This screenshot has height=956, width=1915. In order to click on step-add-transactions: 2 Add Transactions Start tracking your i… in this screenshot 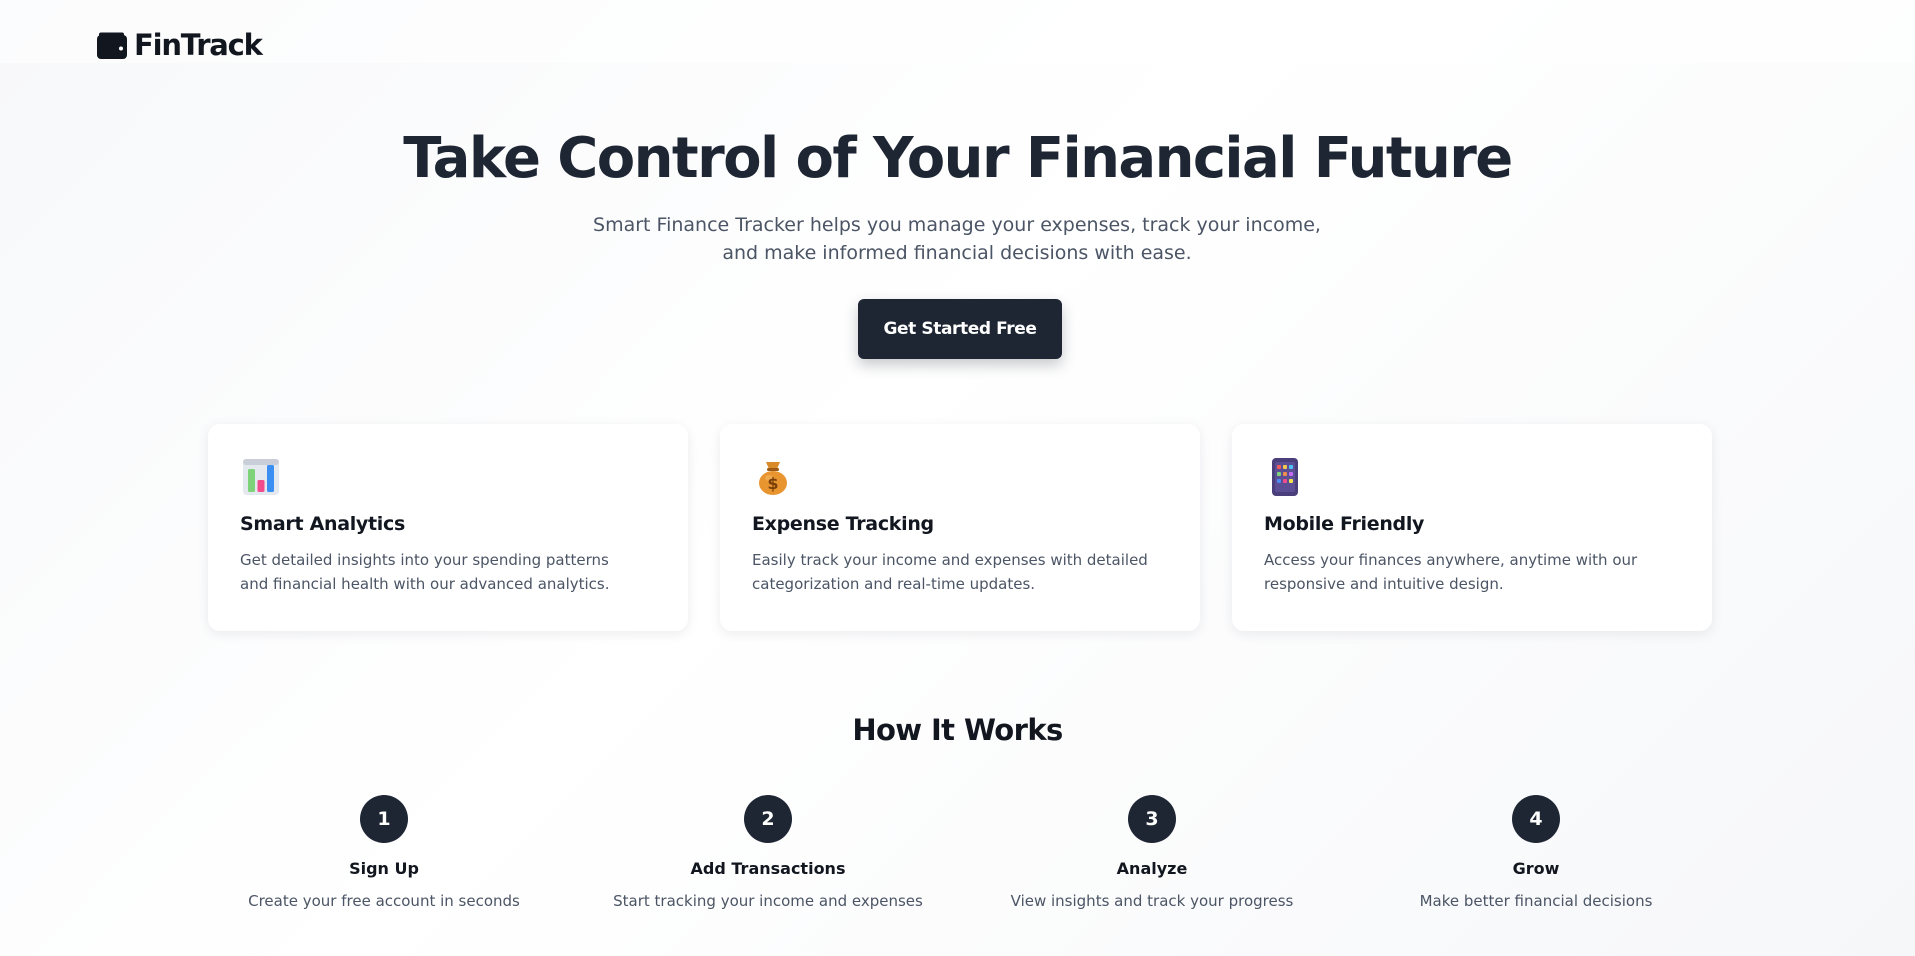, I will do `click(768, 853)`.